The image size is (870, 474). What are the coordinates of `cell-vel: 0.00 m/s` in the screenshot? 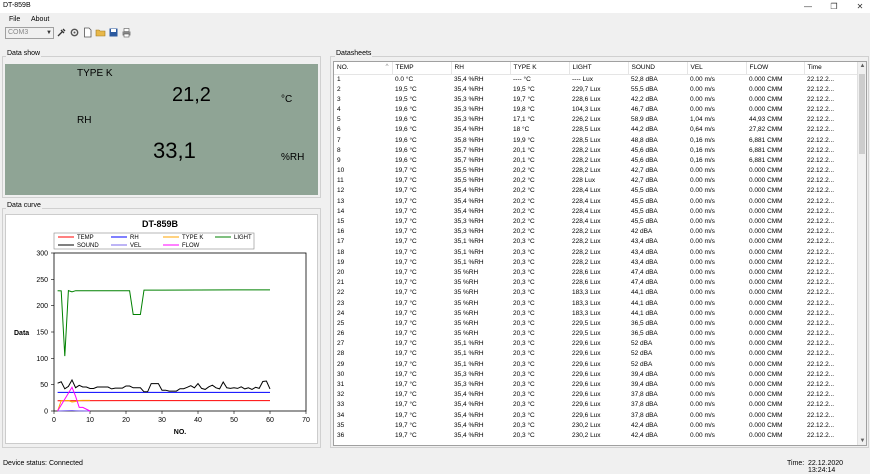 It's located at (716, 222).